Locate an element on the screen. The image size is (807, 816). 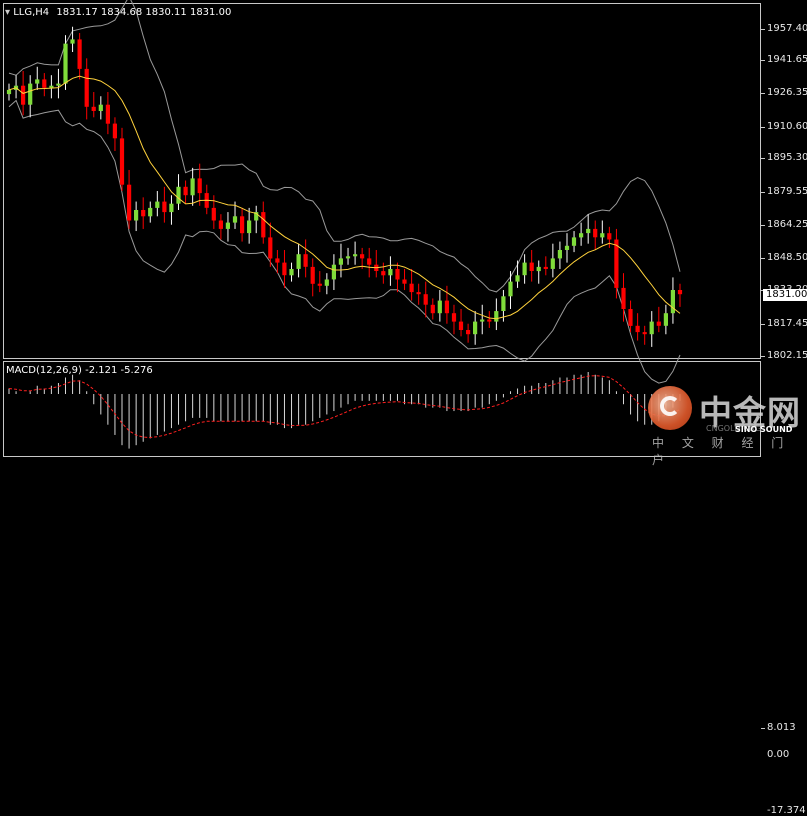
price-tick-label: 1910.60 is located at coordinates (787, 126).